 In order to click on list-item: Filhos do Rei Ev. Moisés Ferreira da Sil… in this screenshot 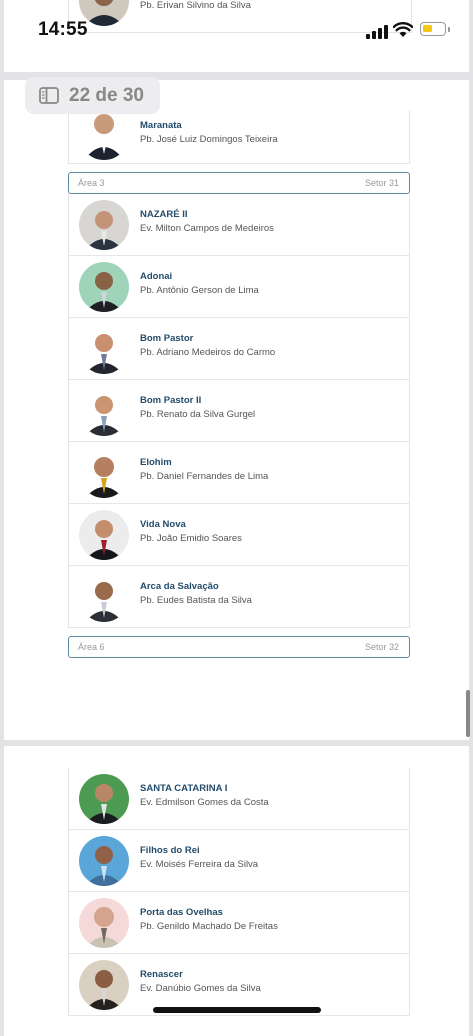, I will do `click(239, 861)`.